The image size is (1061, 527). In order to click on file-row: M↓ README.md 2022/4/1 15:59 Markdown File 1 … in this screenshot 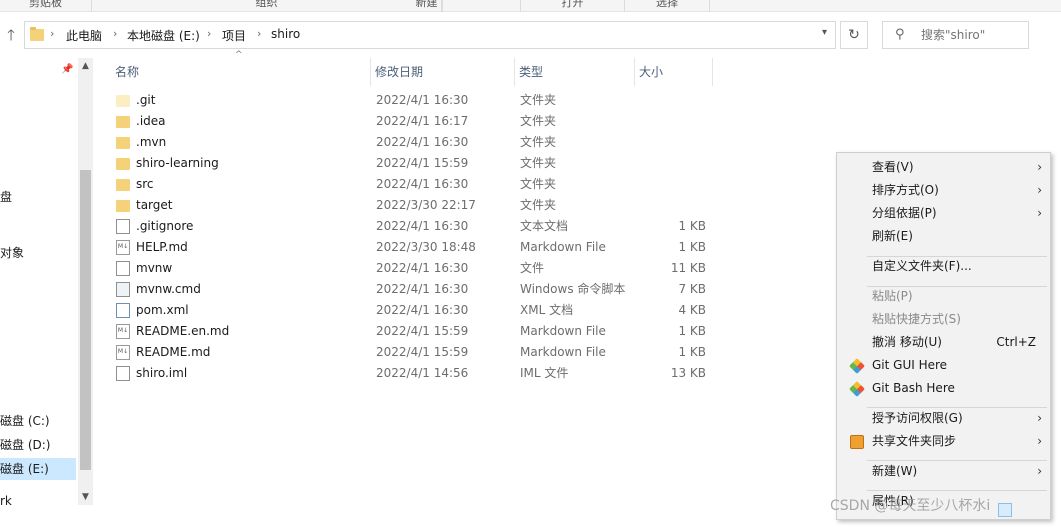, I will do `click(466, 352)`.